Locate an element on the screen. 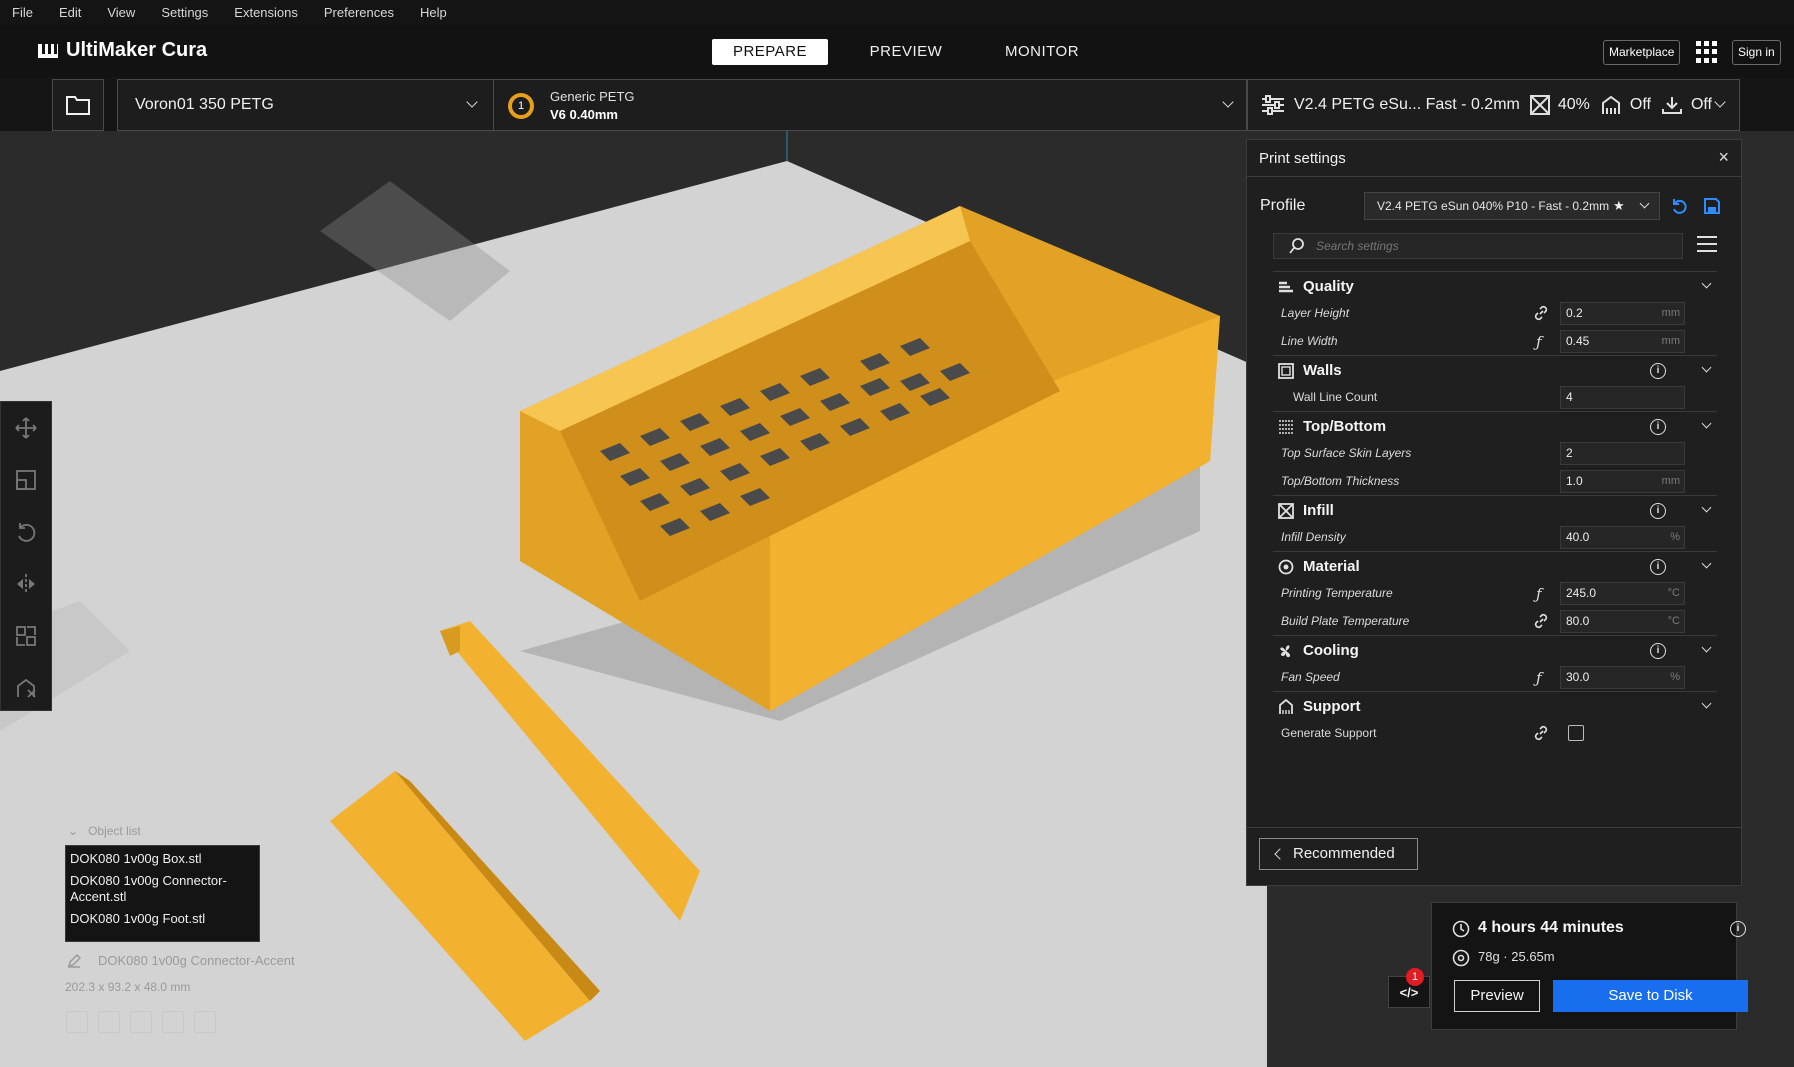 Image resolution: width=1794 pixels, height=1067 pixels. view-3d-icon is located at coordinates (77, 1022).